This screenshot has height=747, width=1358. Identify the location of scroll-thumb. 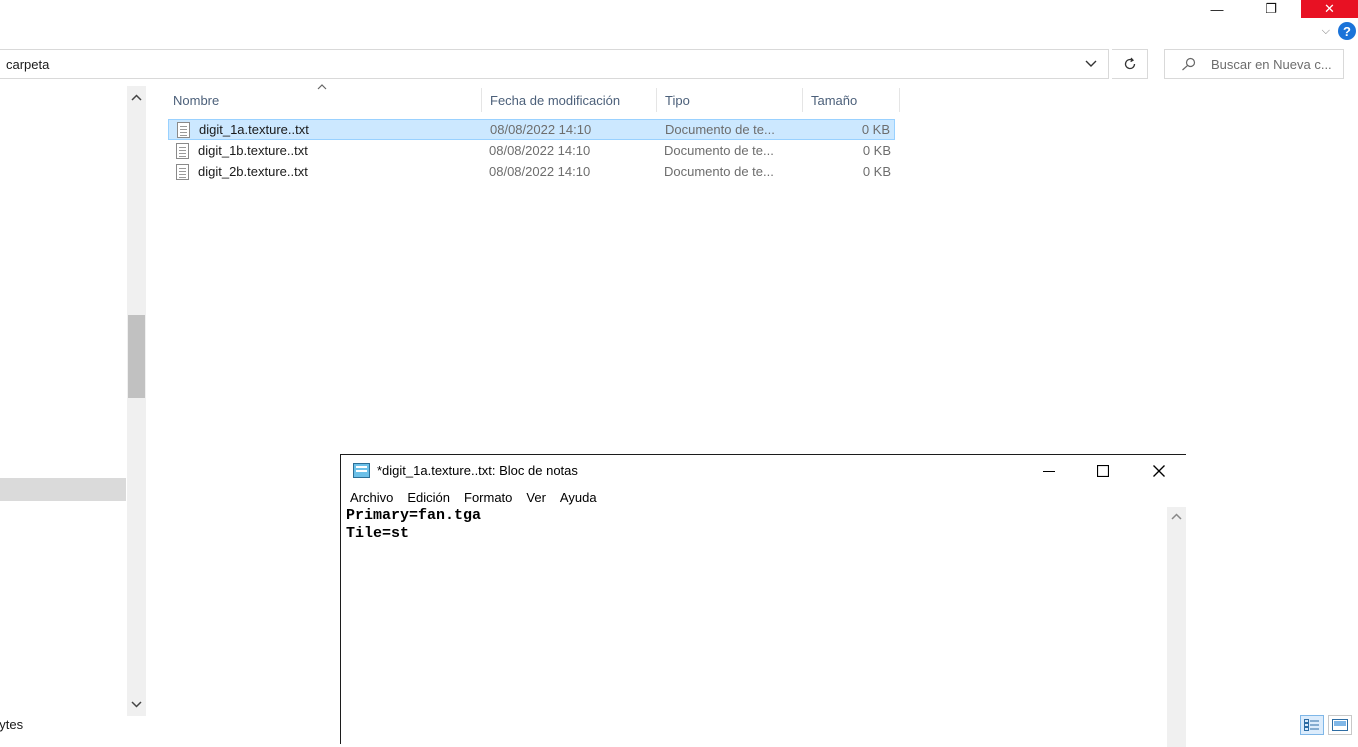
(136, 356).